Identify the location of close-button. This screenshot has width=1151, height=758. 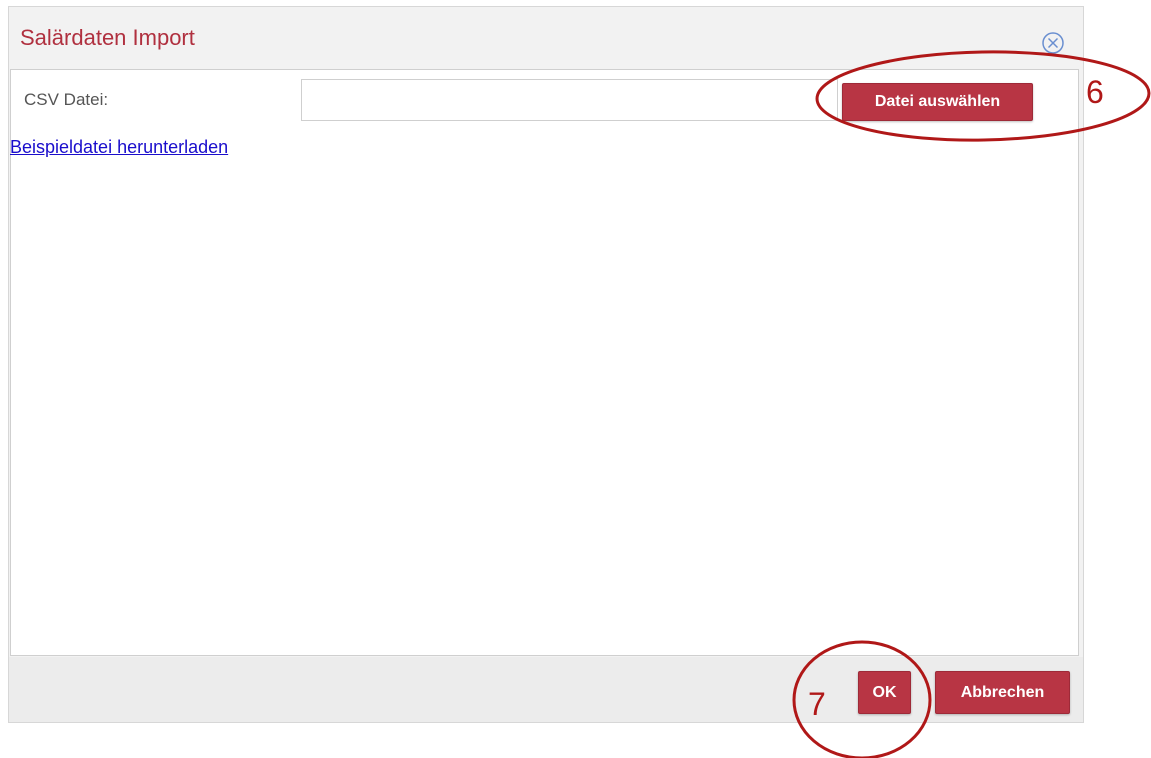
(1053, 43).